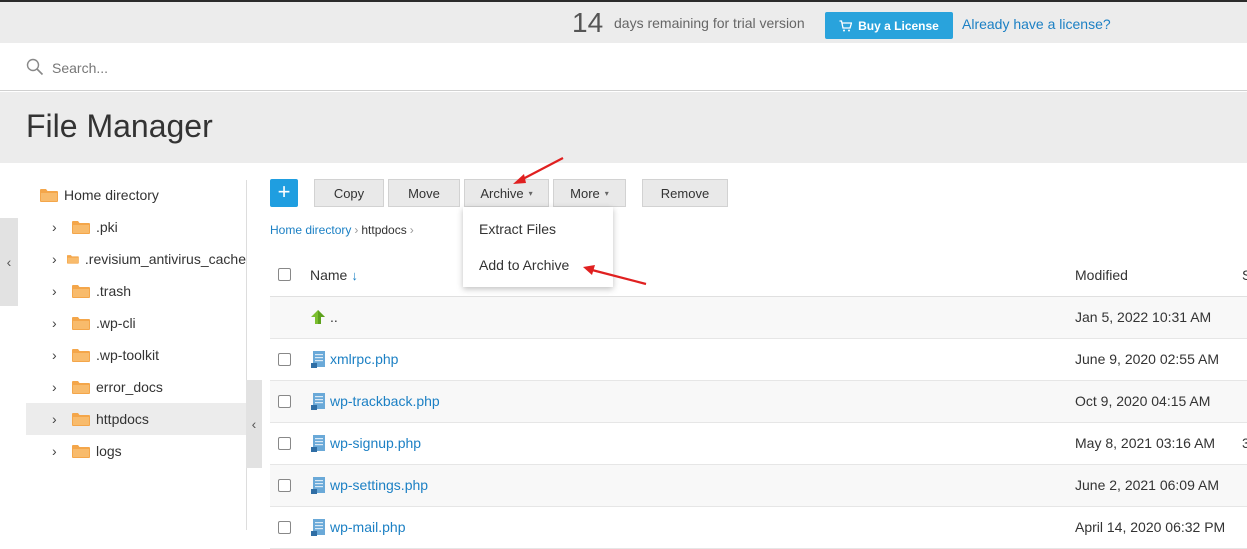 This screenshot has height=549, width=1247. I want to click on tree-item-logs: › logs, so click(136, 451).